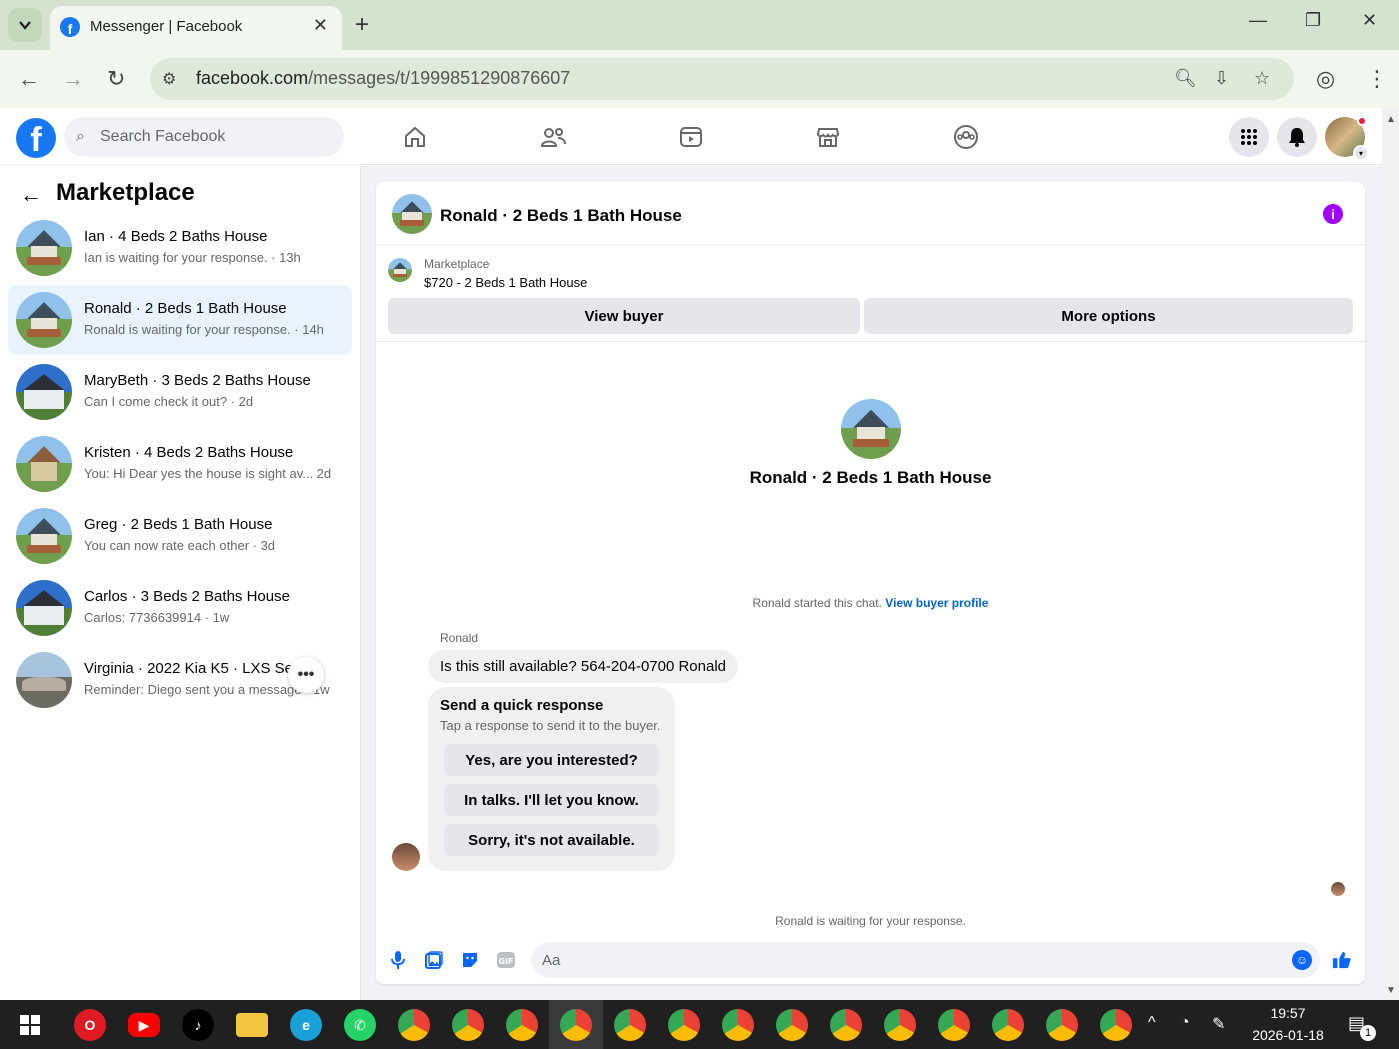 Image resolution: width=1399 pixels, height=1049 pixels. What do you see at coordinates (116, 79) in the screenshot?
I see `reload-button: ↻` at bounding box center [116, 79].